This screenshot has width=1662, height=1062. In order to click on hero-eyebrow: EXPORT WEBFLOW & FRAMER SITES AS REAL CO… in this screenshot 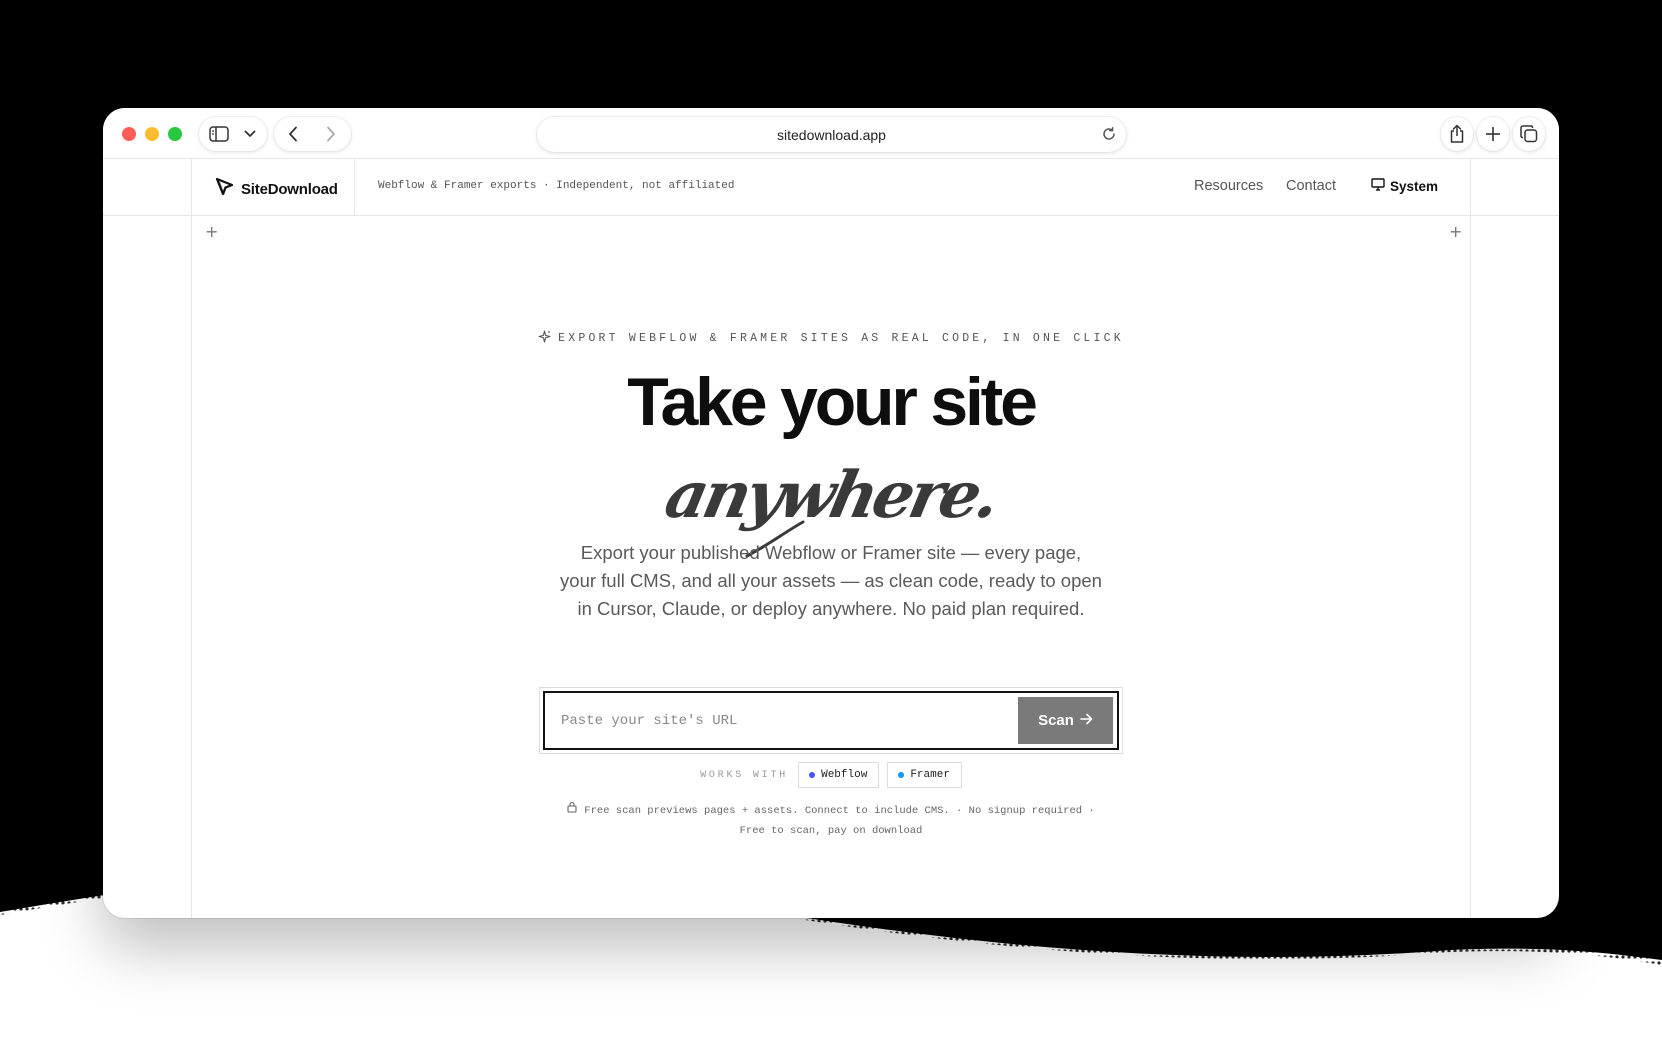, I will do `click(831, 338)`.